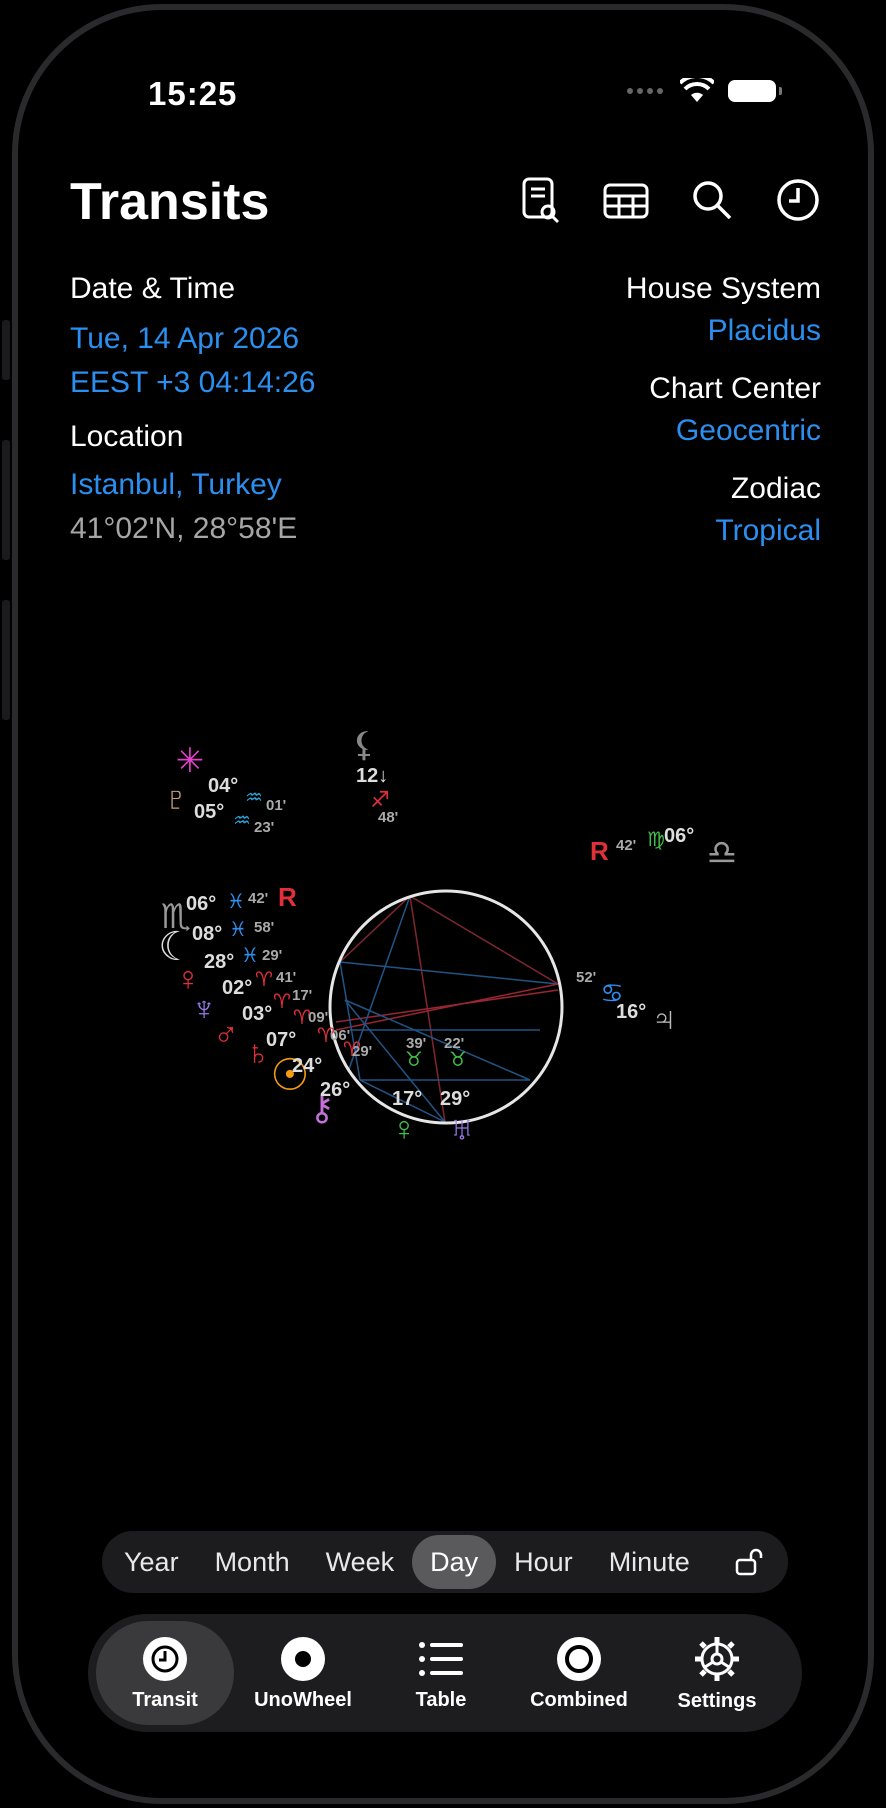 The image size is (886, 1808). I want to click on zodiac-value: Tropical, so click(768, 531).